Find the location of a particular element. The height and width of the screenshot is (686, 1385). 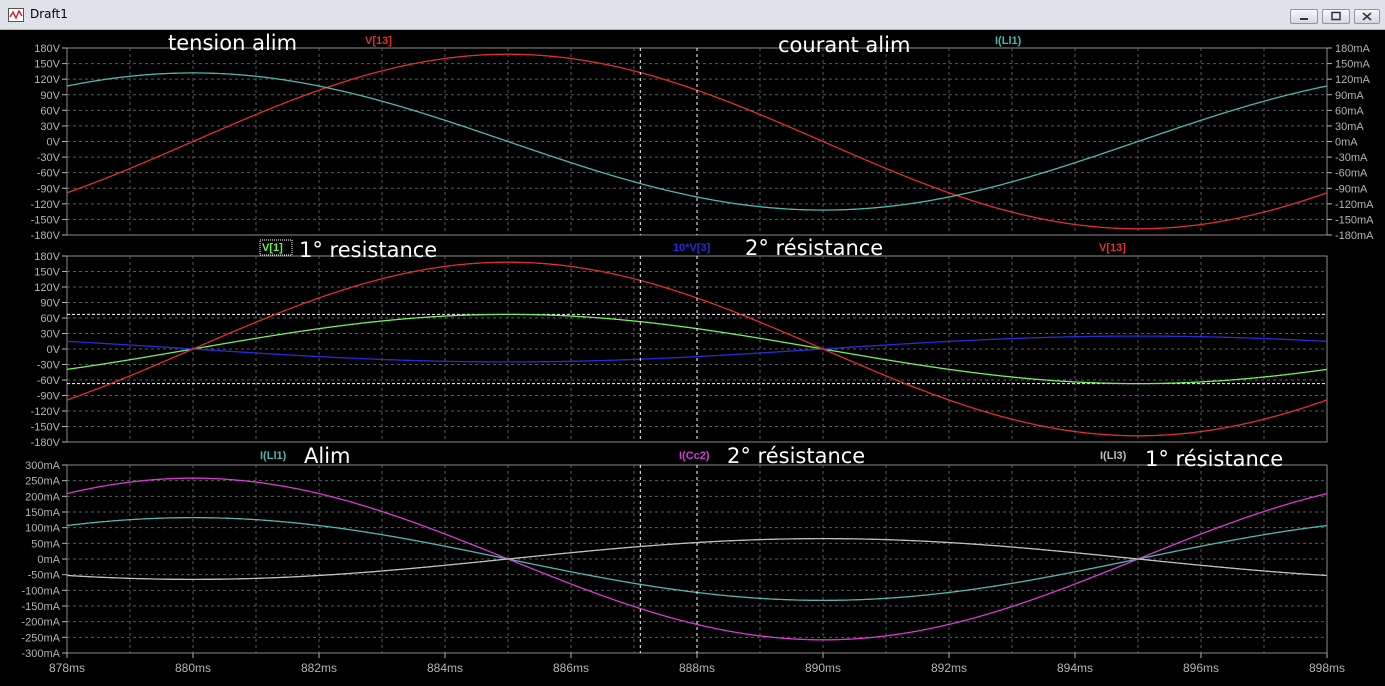

y-tick-label: 100mA is located at coordinates (43, 529).